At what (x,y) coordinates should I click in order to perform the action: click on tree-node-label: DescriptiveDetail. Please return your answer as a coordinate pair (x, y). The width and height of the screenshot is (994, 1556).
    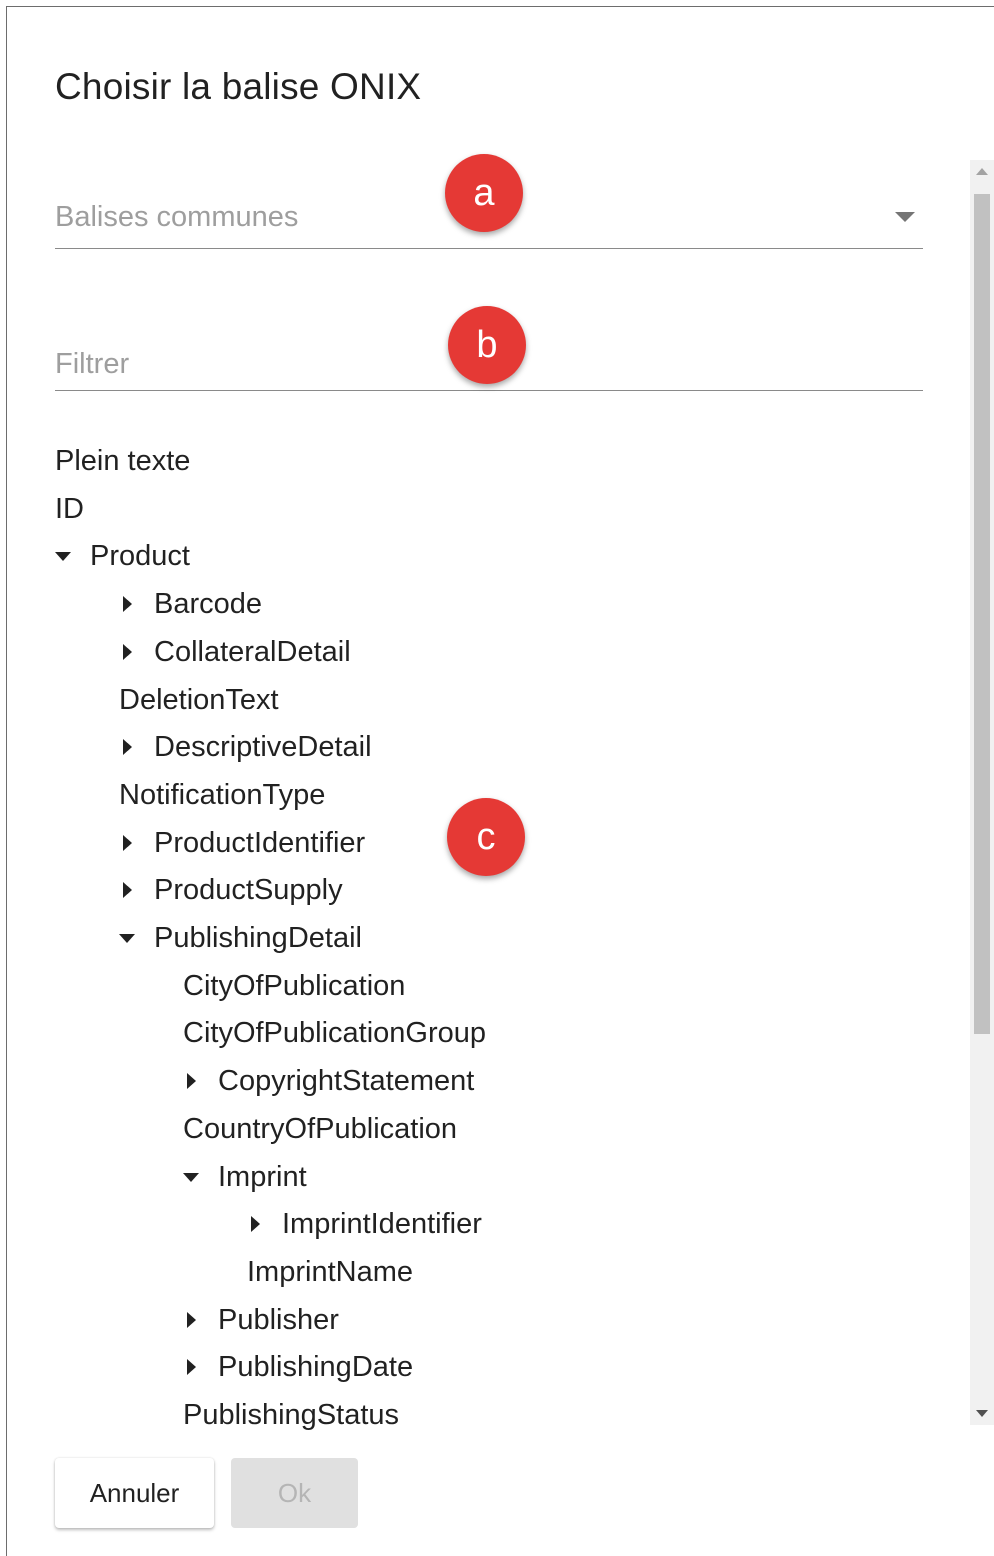
    Looking at the image, I should click on (263, 747).